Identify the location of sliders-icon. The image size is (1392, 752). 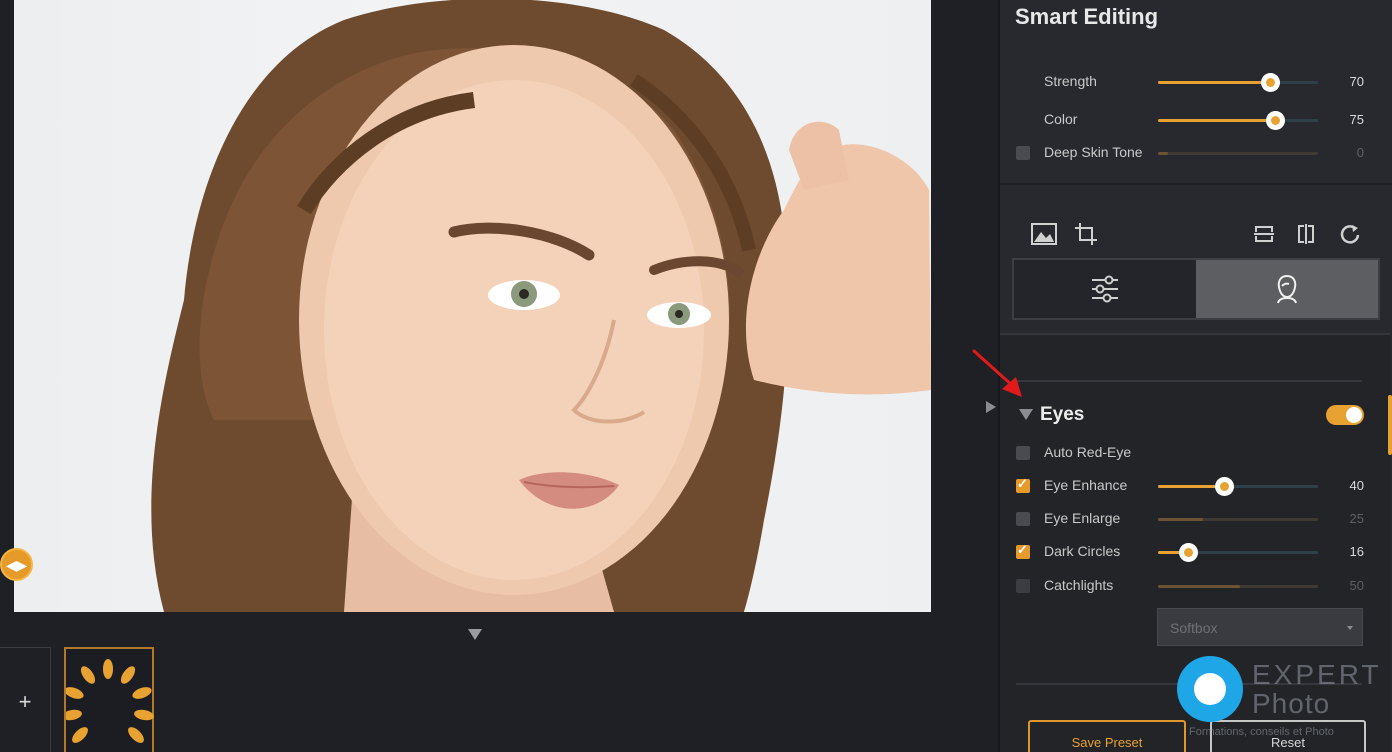
(1105, 289).